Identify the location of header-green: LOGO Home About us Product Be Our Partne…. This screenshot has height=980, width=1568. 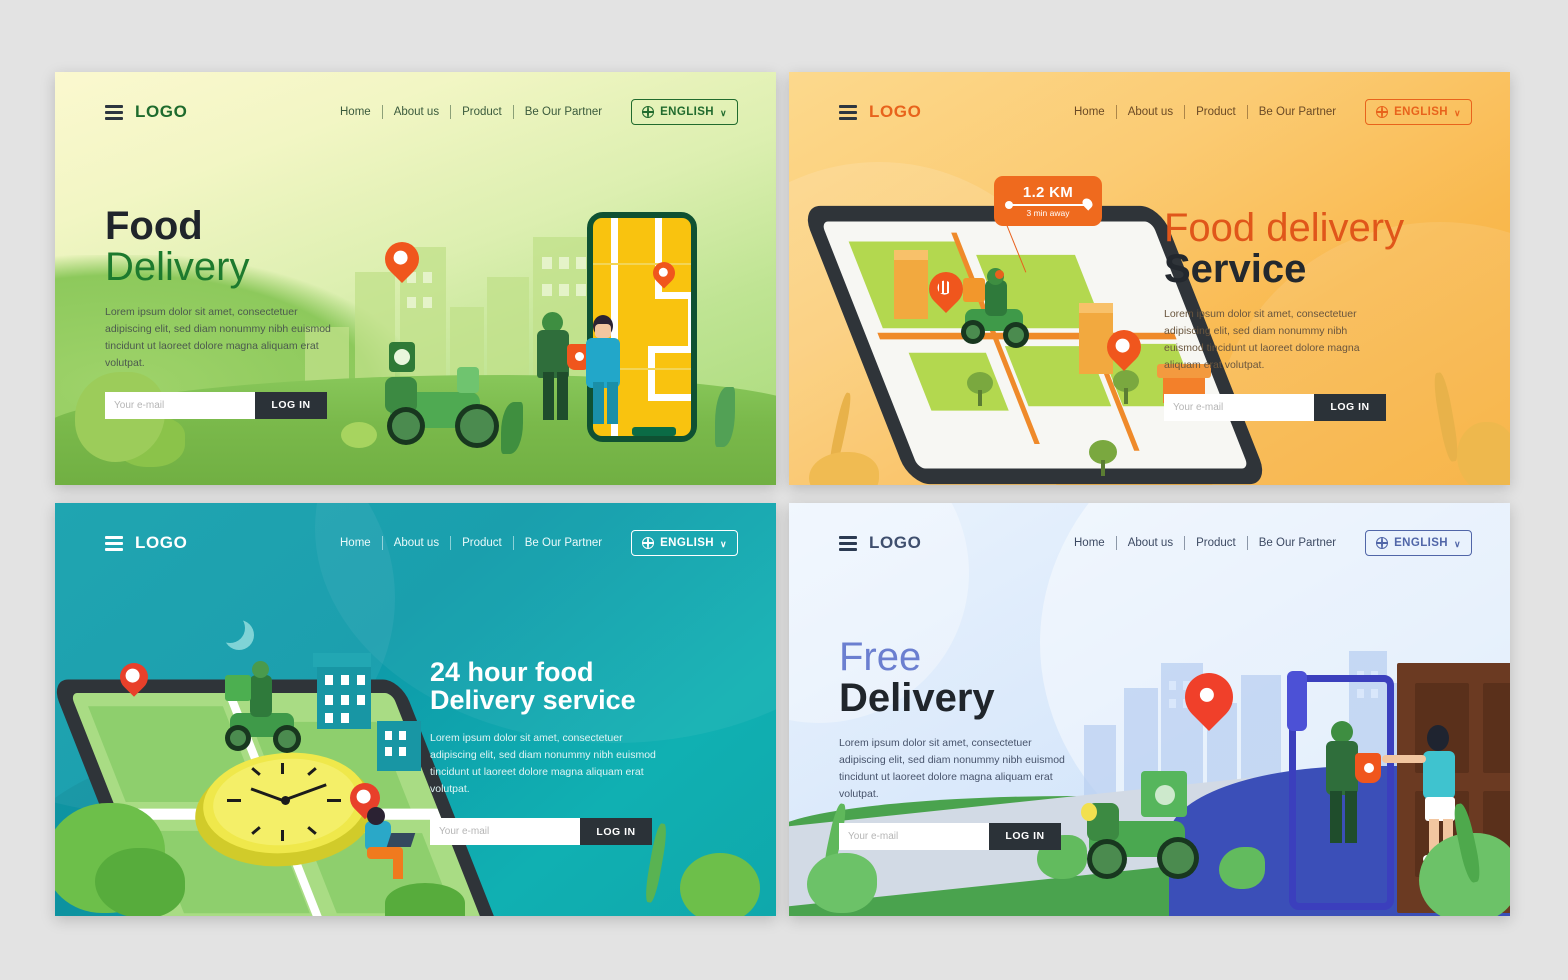
(415, 112).